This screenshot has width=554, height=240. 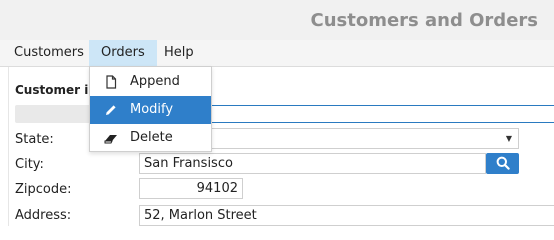 What do you see at coordinates (34, 139) in the screenshot?
I see `state-label: State:` at bounding box center [34, 139].